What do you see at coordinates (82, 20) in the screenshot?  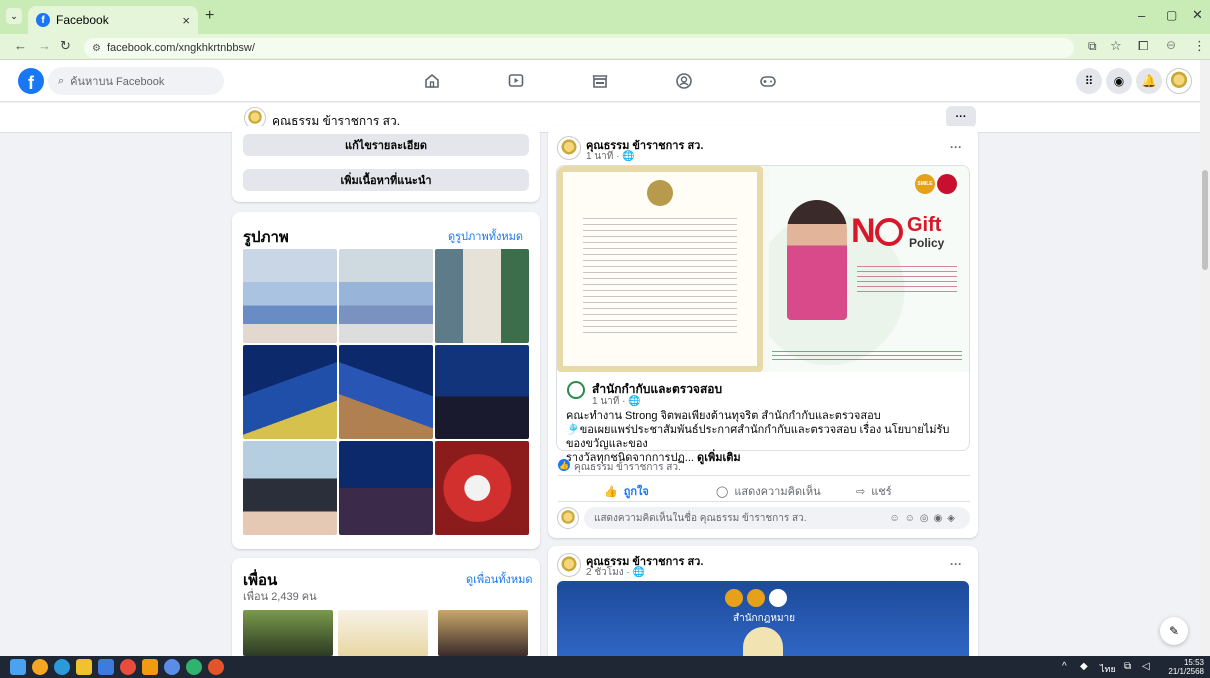 I see `tab-title: Facebook` at bounding box center [82, 20].